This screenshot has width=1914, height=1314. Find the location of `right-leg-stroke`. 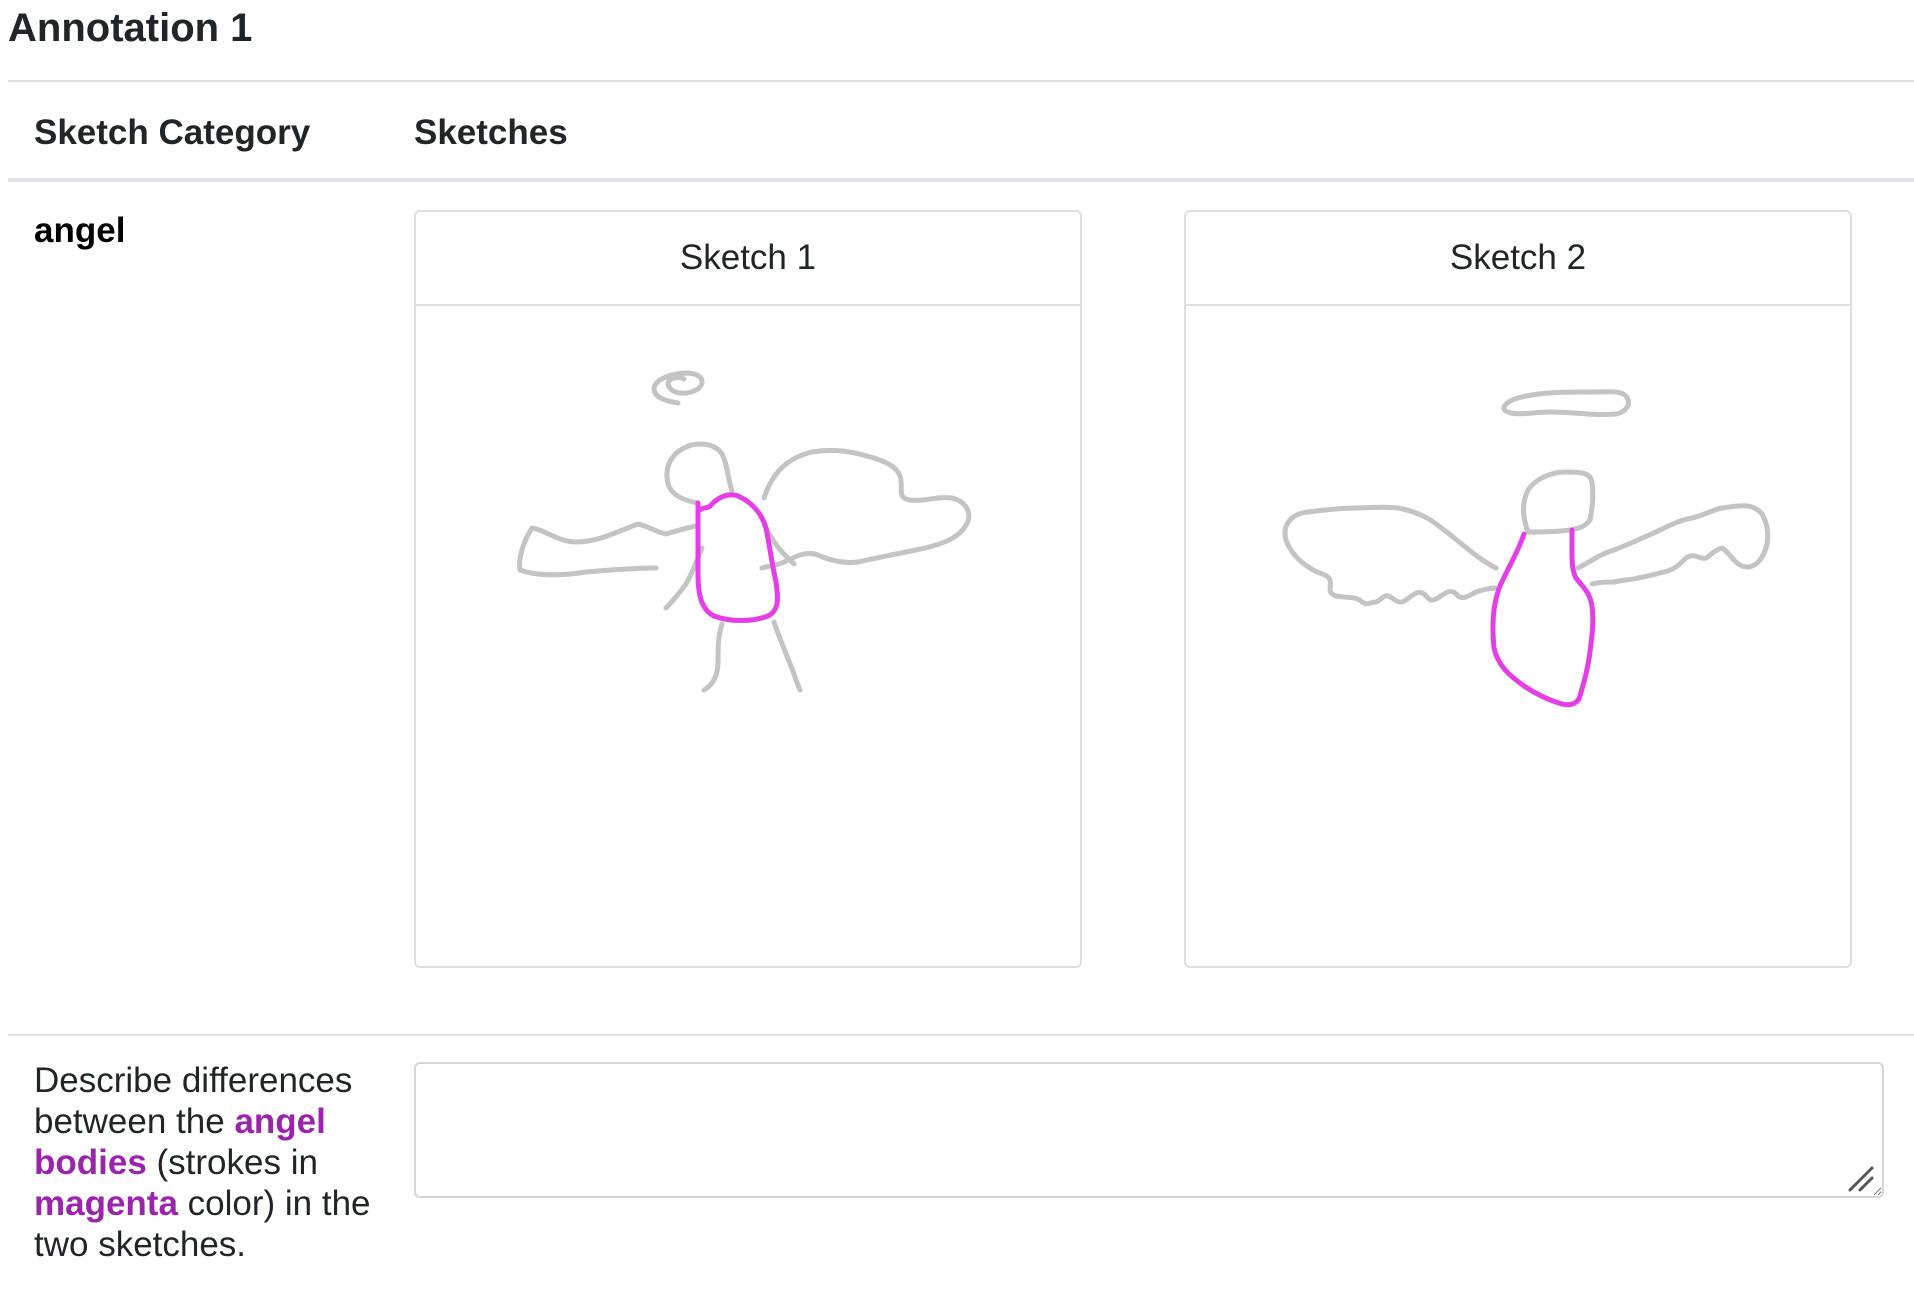

right-leg-stroke is located at coordinates (787, 656).